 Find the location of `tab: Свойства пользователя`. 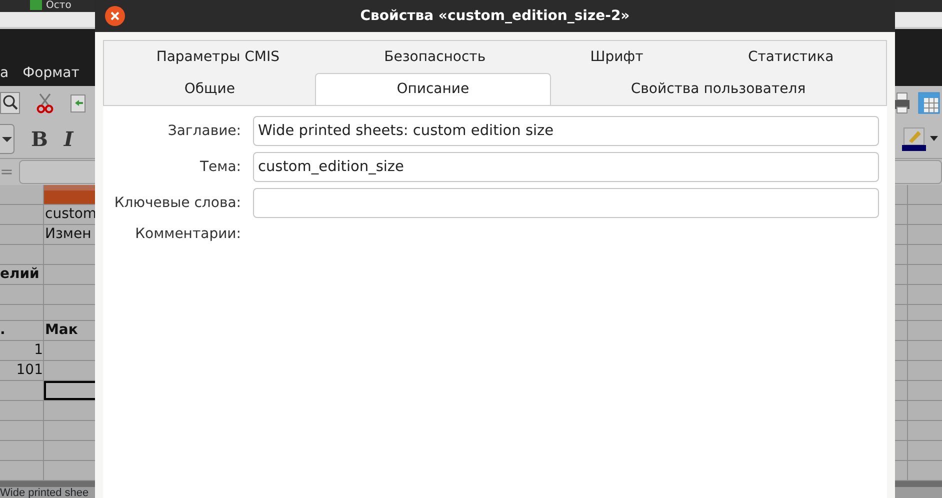

tab: Свойства пользователя is located at coordinates (718, 89).